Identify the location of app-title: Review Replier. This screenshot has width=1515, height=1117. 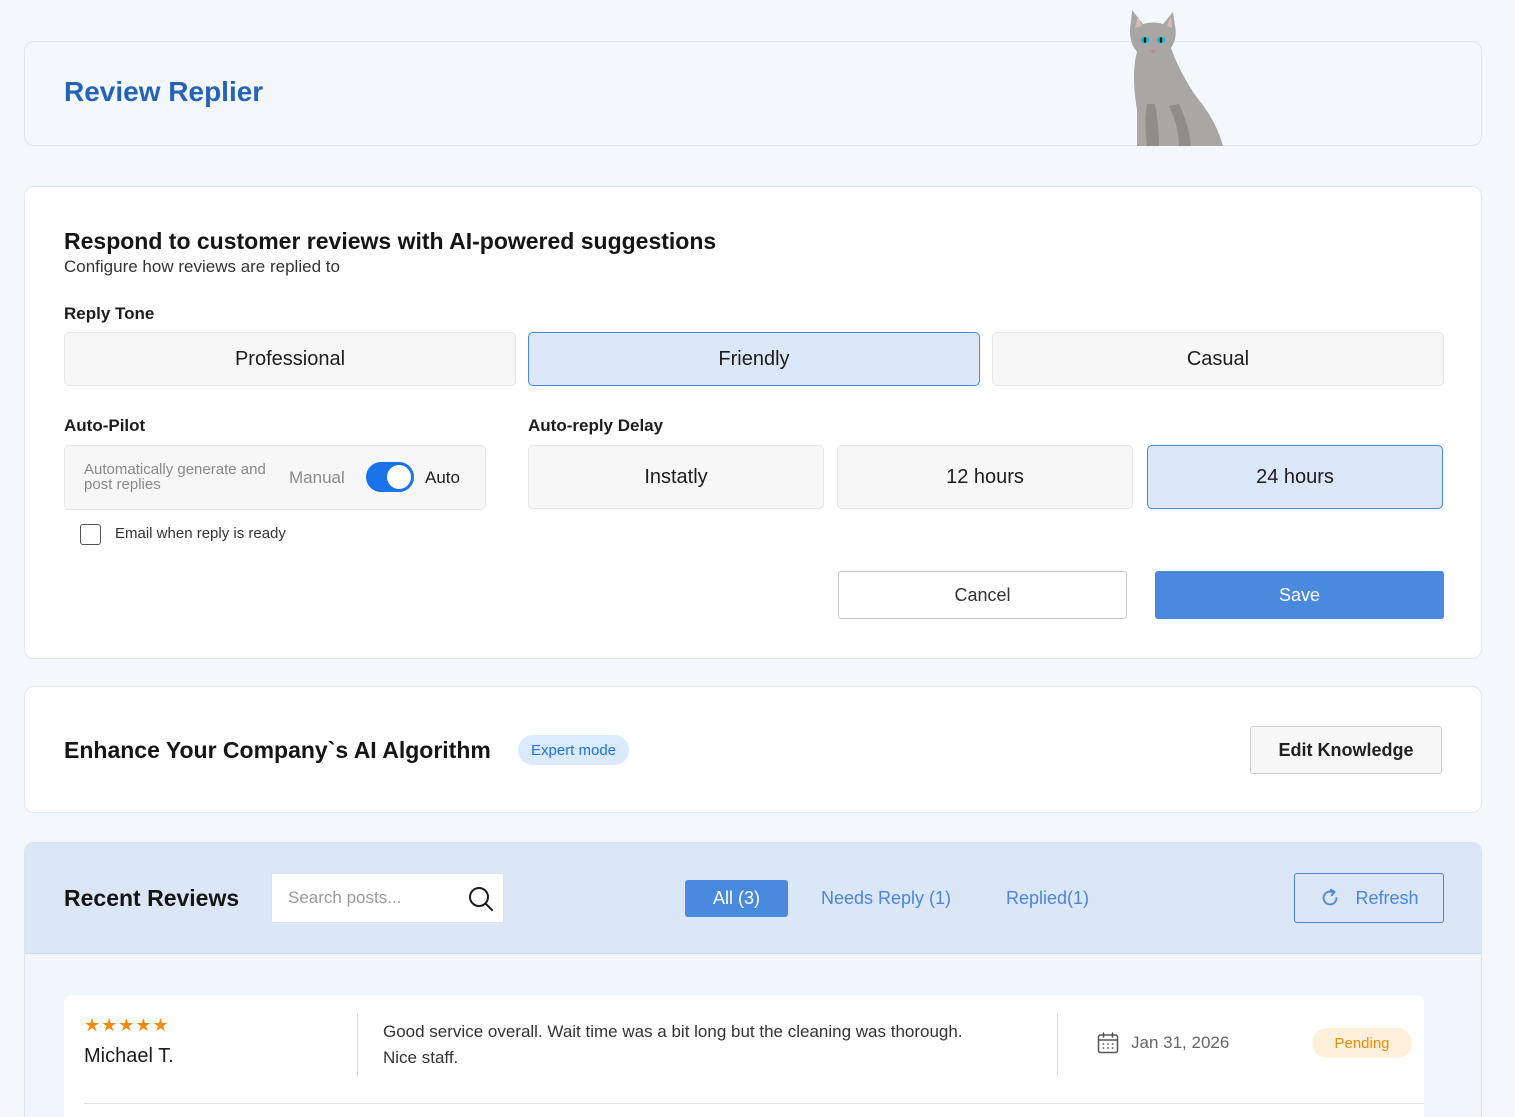
(164, 91).